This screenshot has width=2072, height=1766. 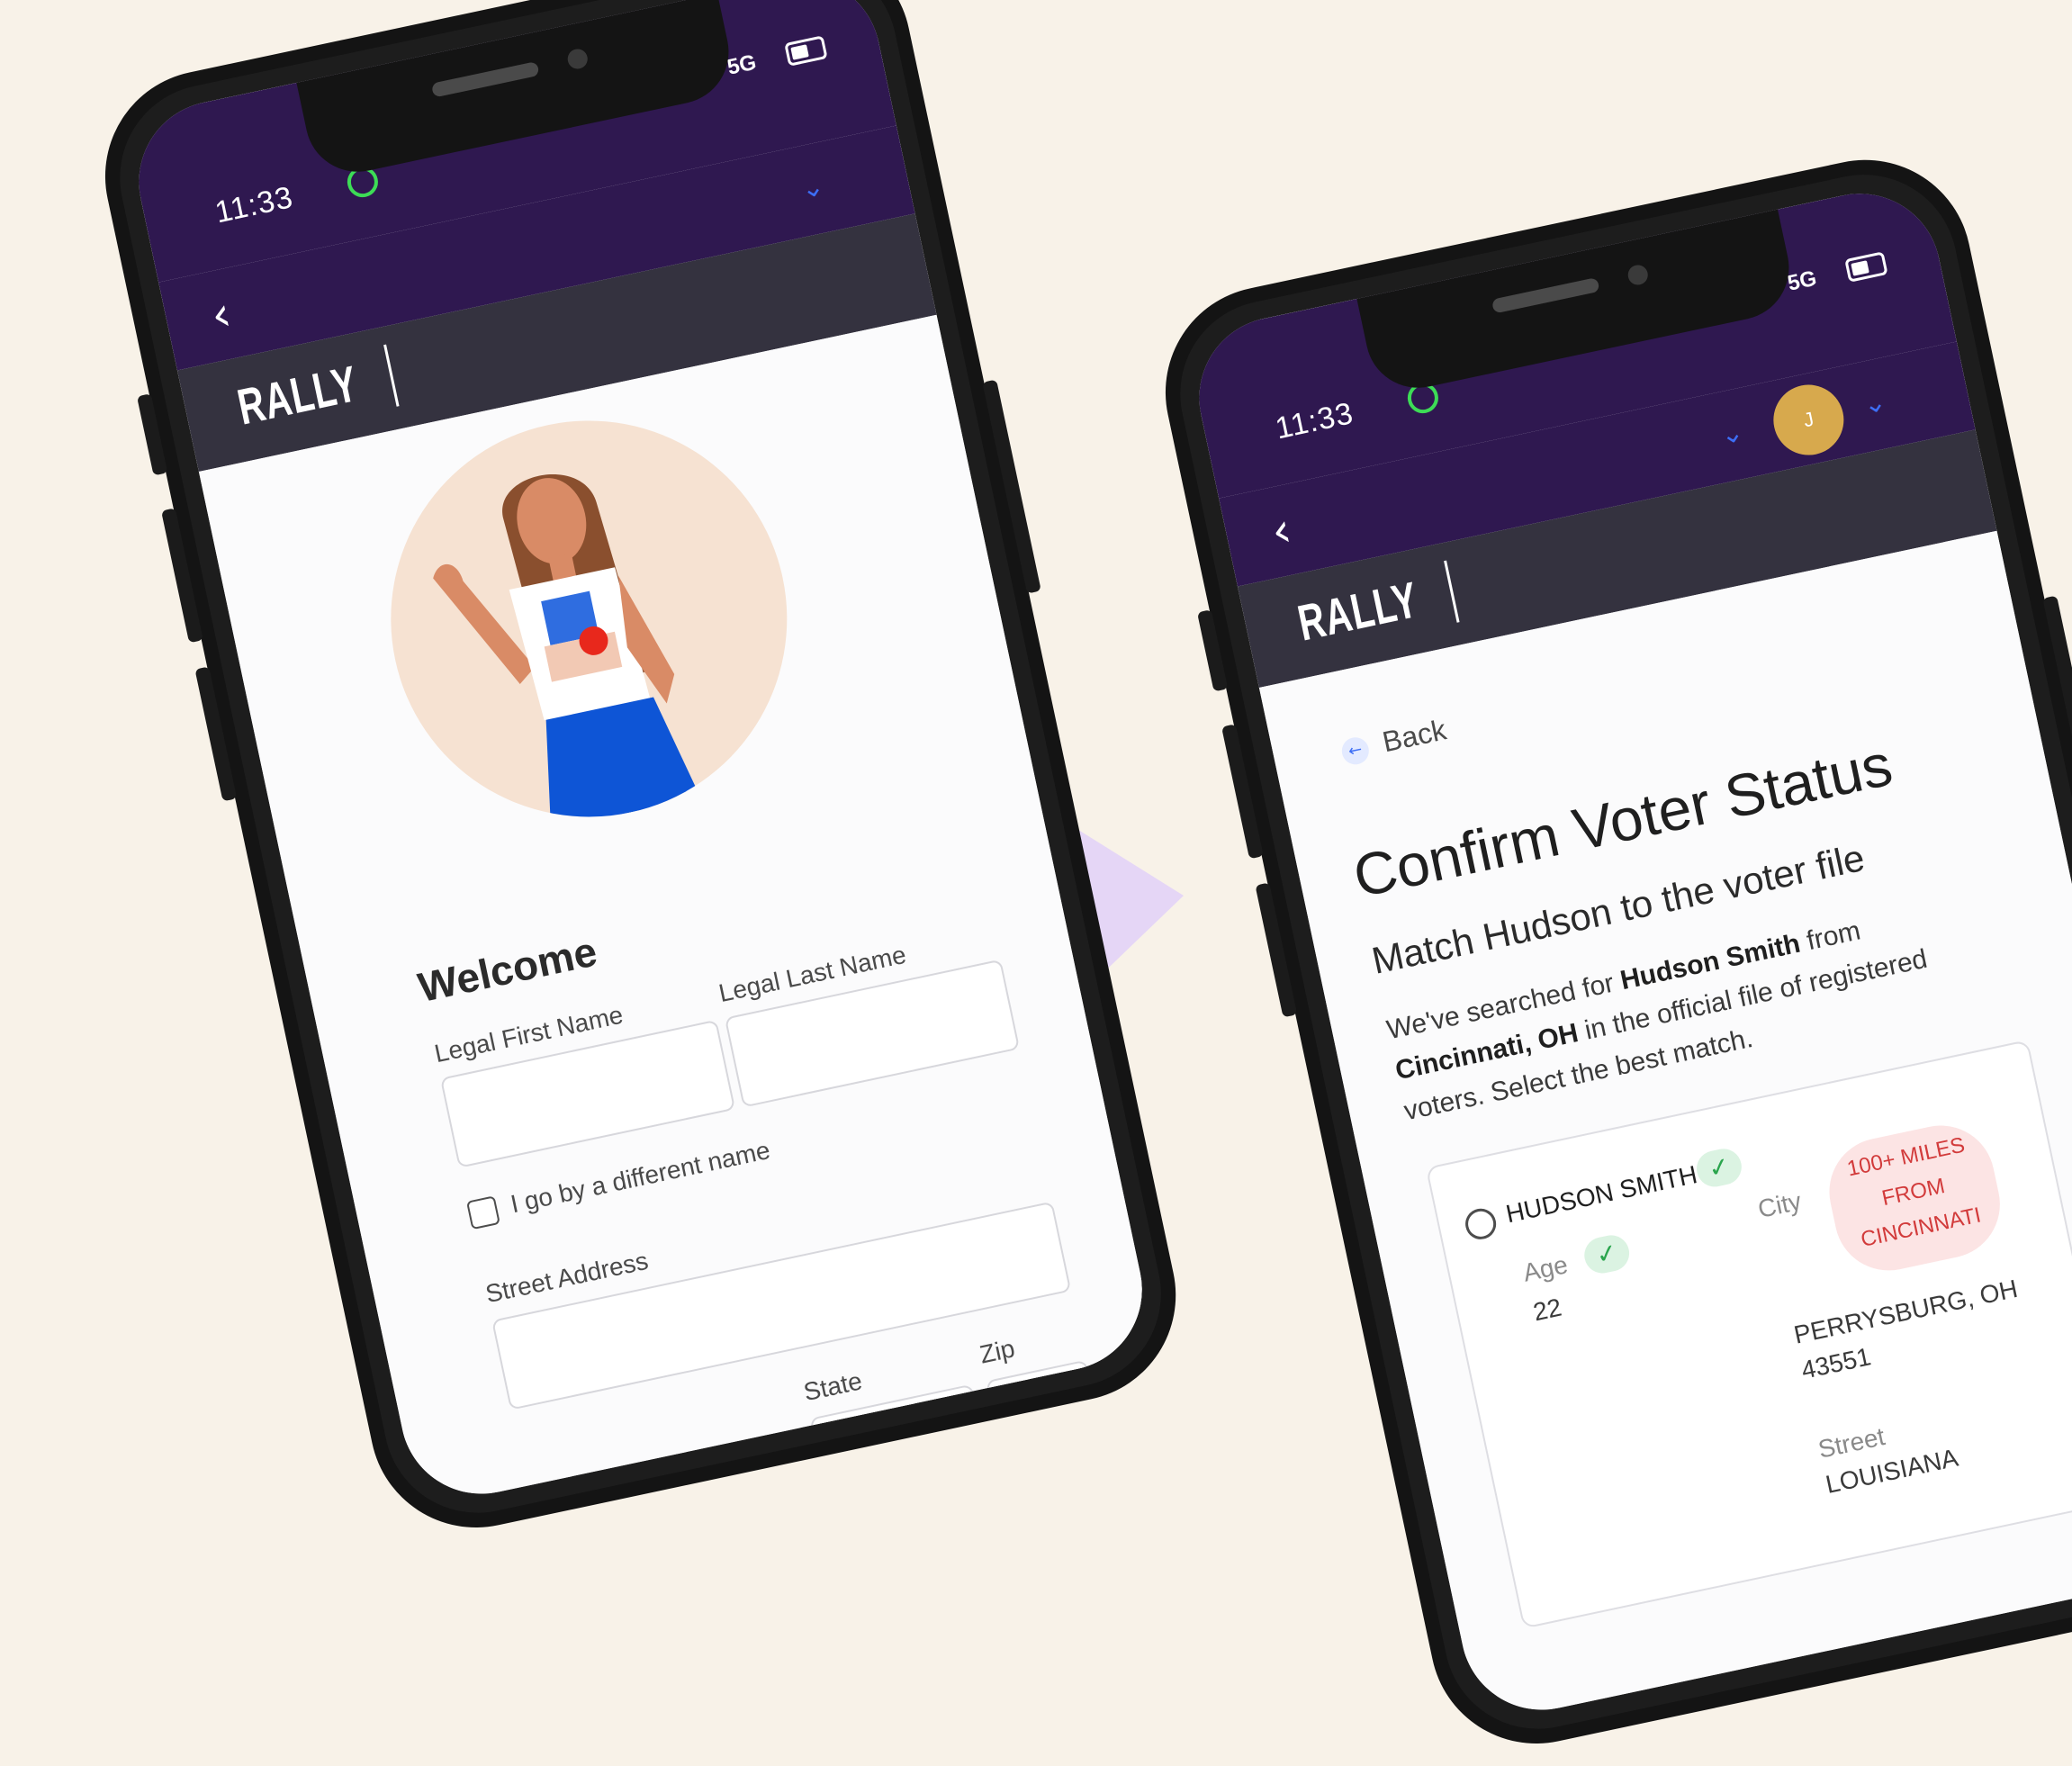 I want to click on zip-label: Zip, so click(x=998, y=1351).